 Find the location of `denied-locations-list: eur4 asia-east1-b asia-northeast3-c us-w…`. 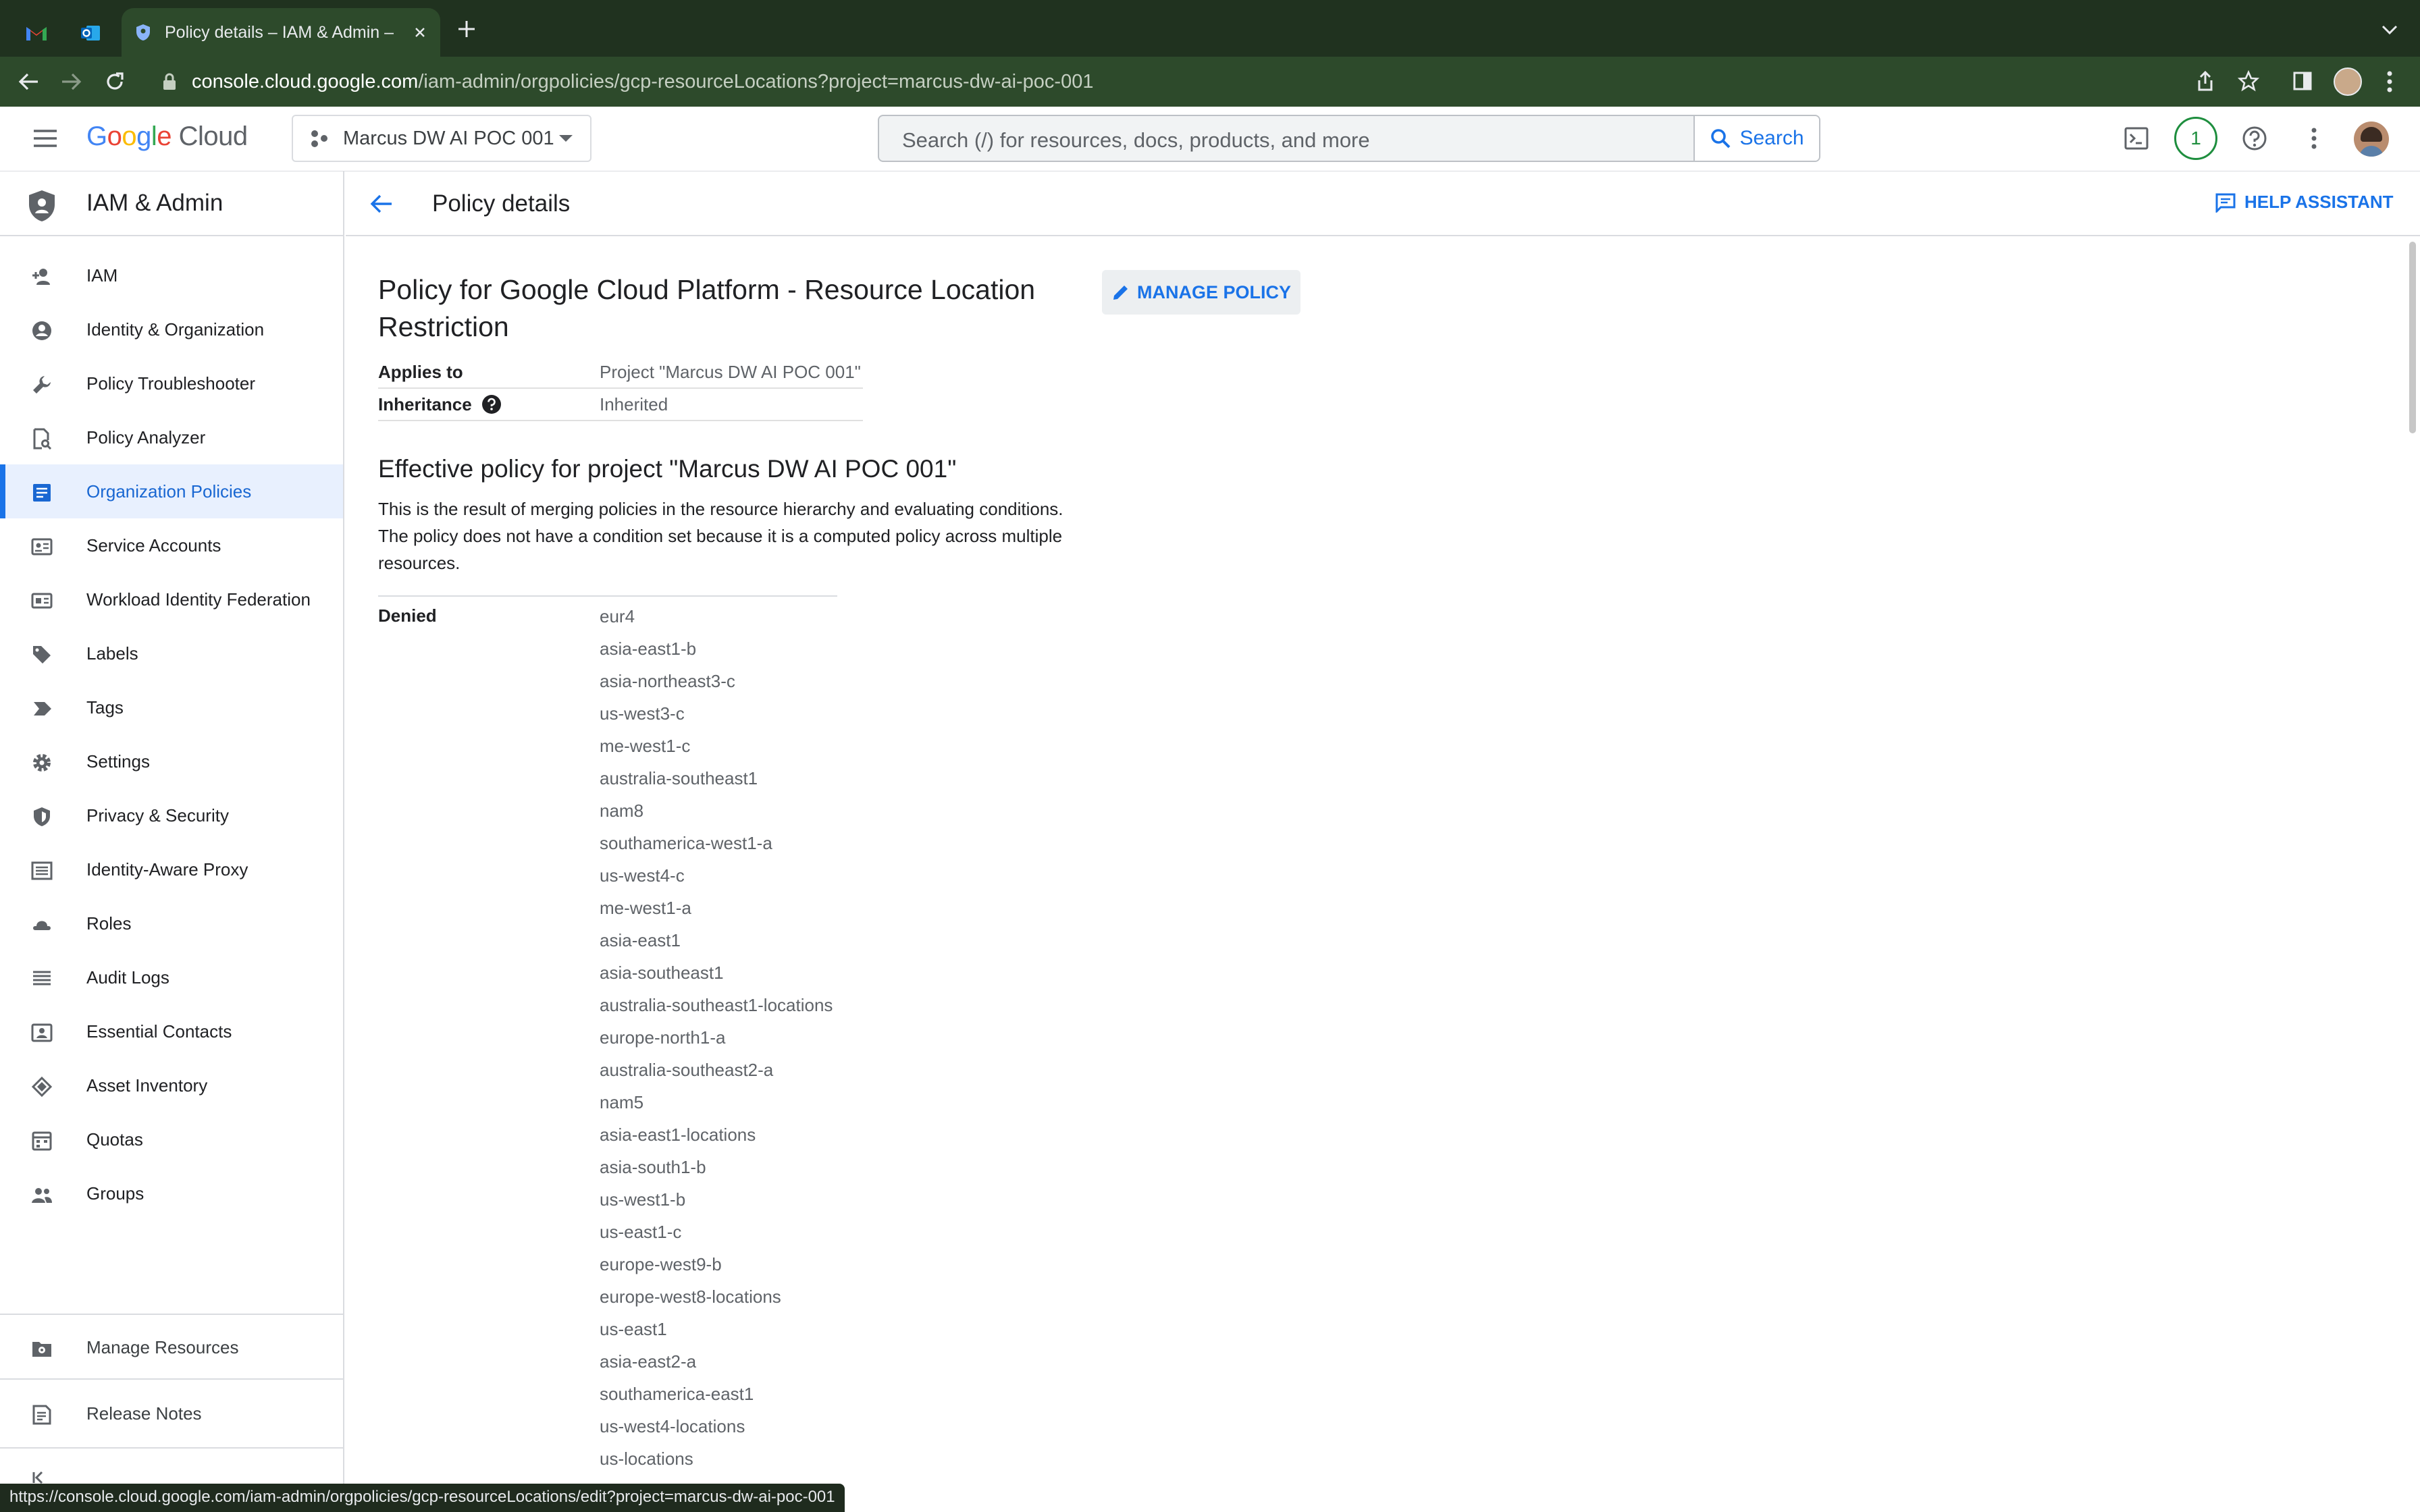

denied-locations-list: eur4 asia-east1-b asia-northeast3-c us-w… is located at coordinates (716, 1042).